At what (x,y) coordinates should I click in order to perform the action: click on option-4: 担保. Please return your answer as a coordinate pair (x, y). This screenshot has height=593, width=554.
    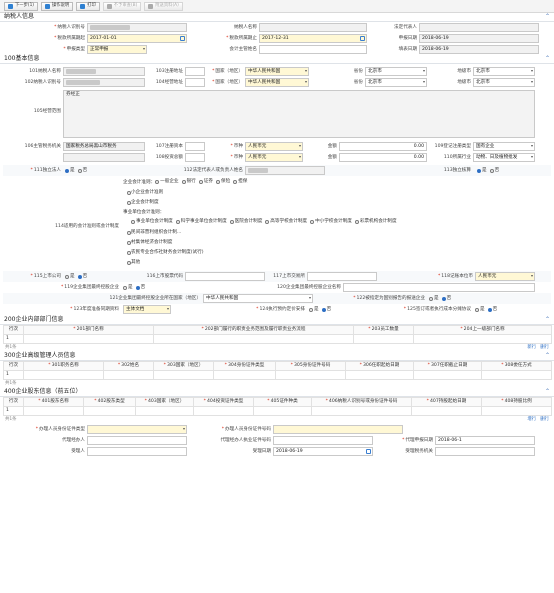
    Looking at the image, I should click on (240, 181).